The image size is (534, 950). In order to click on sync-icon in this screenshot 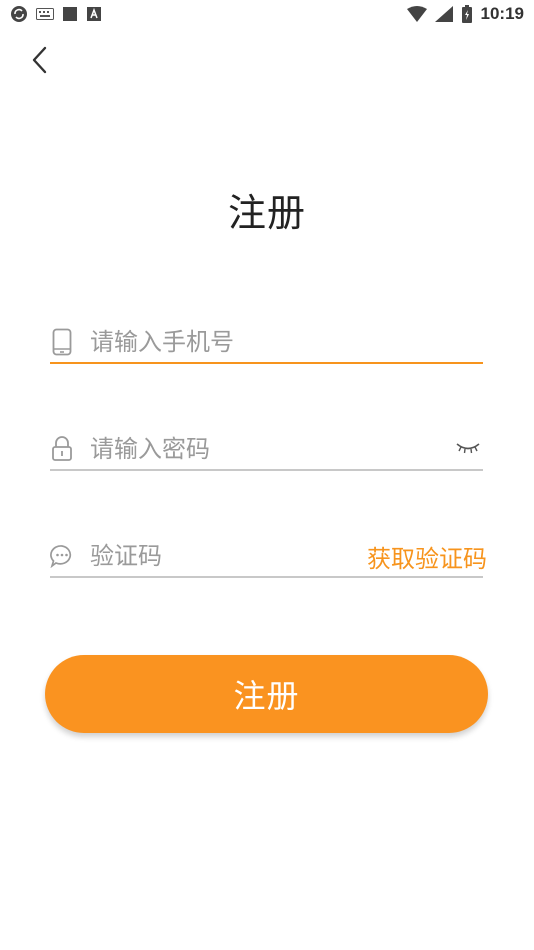, I will do `click(19, 14)`.